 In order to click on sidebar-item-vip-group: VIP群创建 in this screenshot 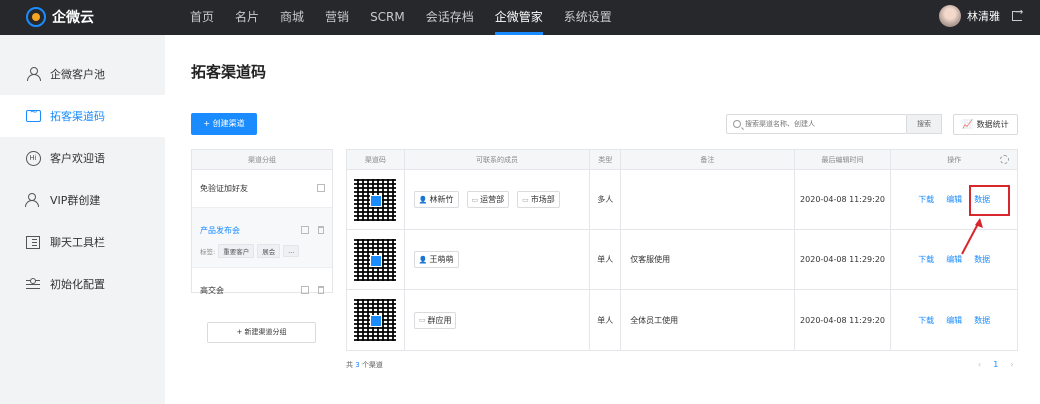, I will do `click(82, 200)`.